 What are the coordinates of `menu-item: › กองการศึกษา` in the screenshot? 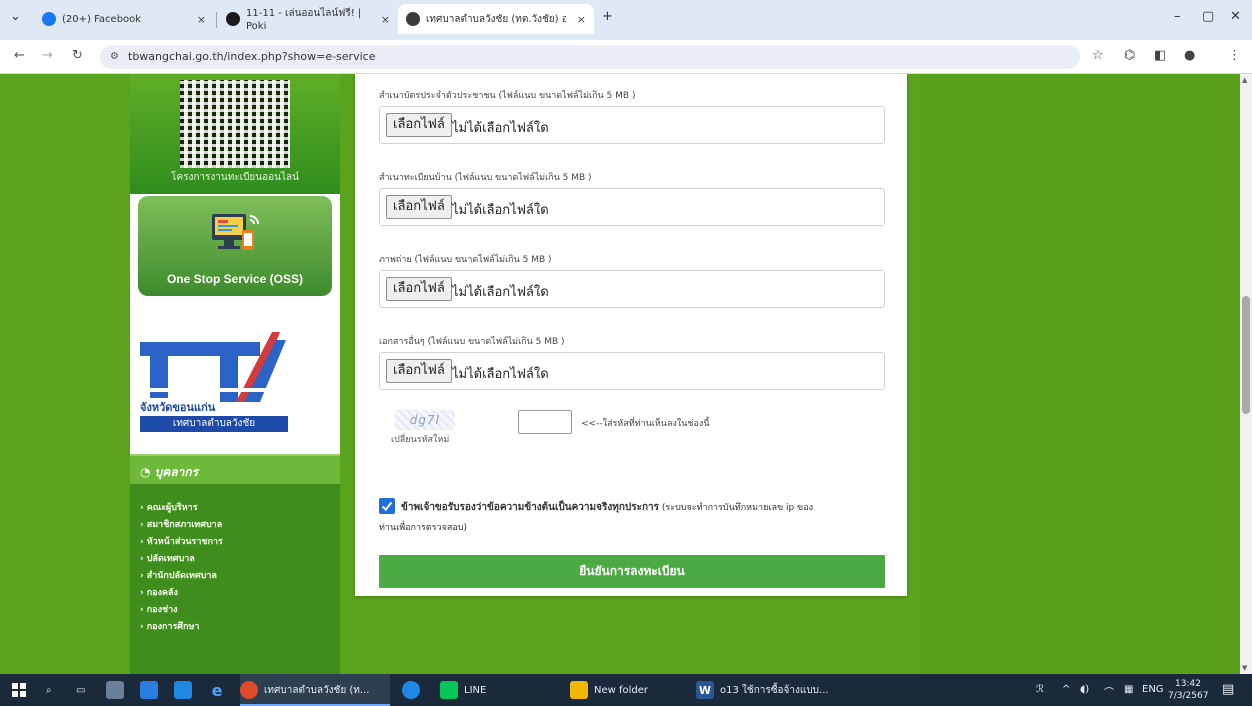 It's located at (181, 627).